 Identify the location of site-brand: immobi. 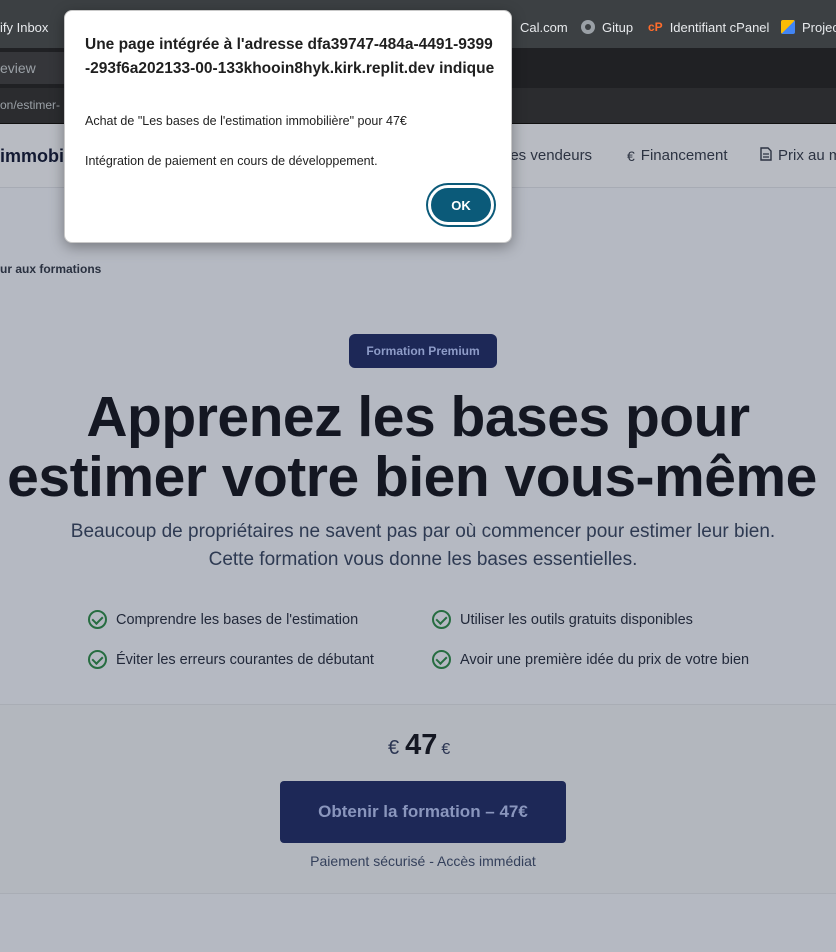
(32, 156).